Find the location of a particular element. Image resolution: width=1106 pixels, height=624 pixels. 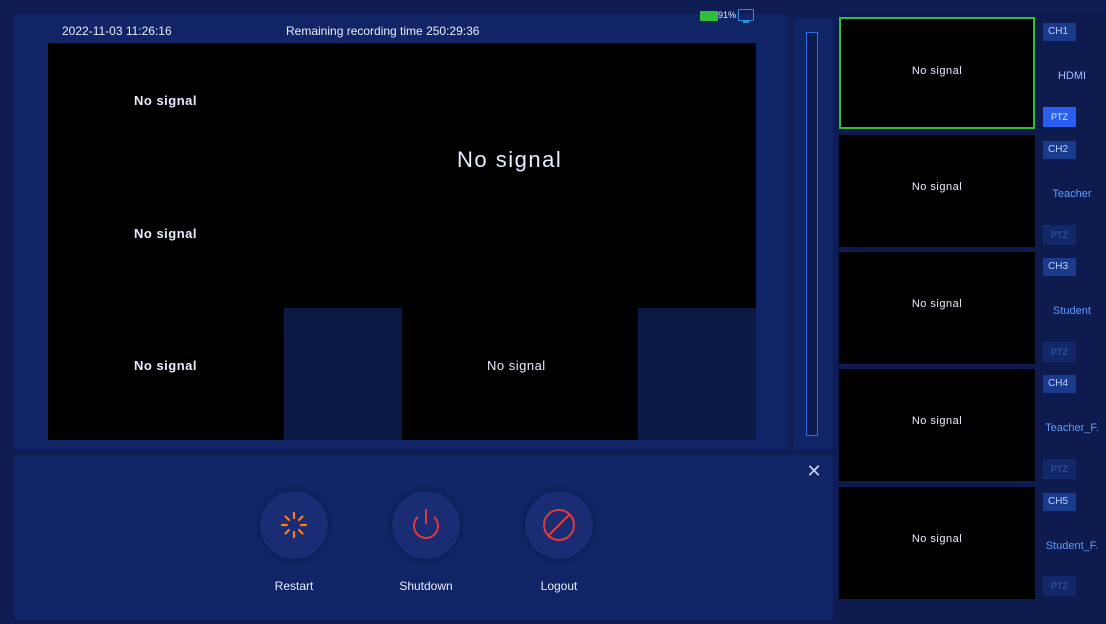

channel-name-2: Teacher is located at coordinates (1072, 194).